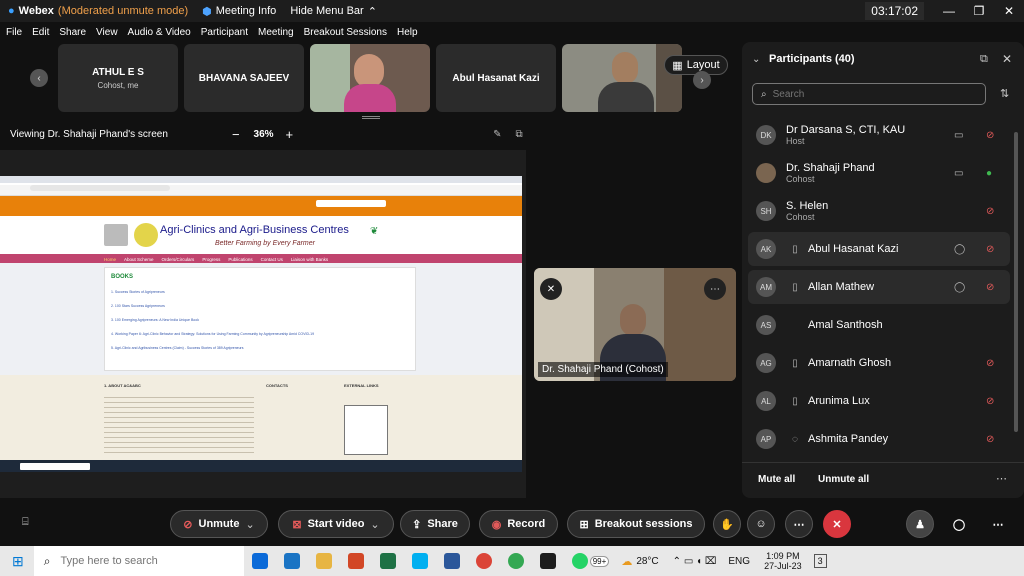 This screenshot has height=576, width=1024. Describe the element at coordinates (879, 325) in the screenshot. I see `participant-row: AS Amal Santhosh` at that location.